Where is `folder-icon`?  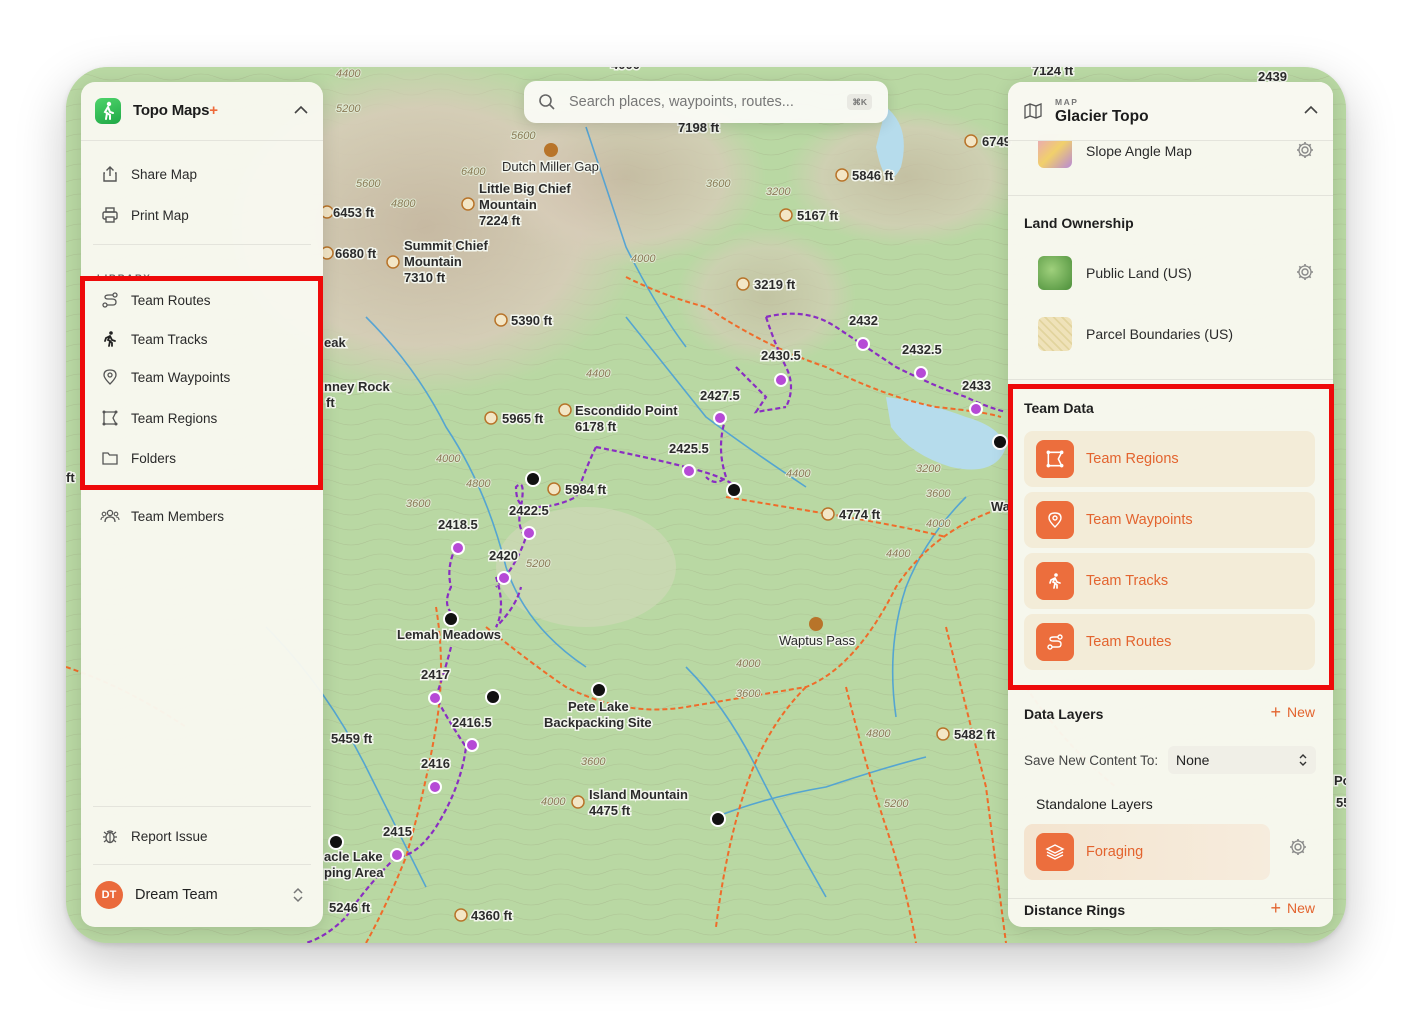
folder-icon is located at coordinates (110, 458).